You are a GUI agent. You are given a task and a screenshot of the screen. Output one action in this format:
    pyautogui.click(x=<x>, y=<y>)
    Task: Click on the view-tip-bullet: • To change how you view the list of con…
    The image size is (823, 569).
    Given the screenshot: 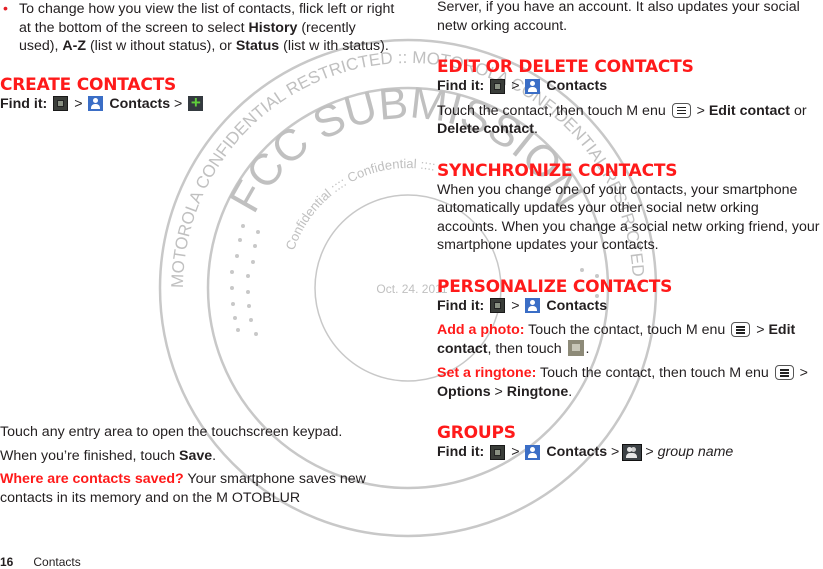 What is the action you would take?
    pyautogui.click(x=197, y=28)
    